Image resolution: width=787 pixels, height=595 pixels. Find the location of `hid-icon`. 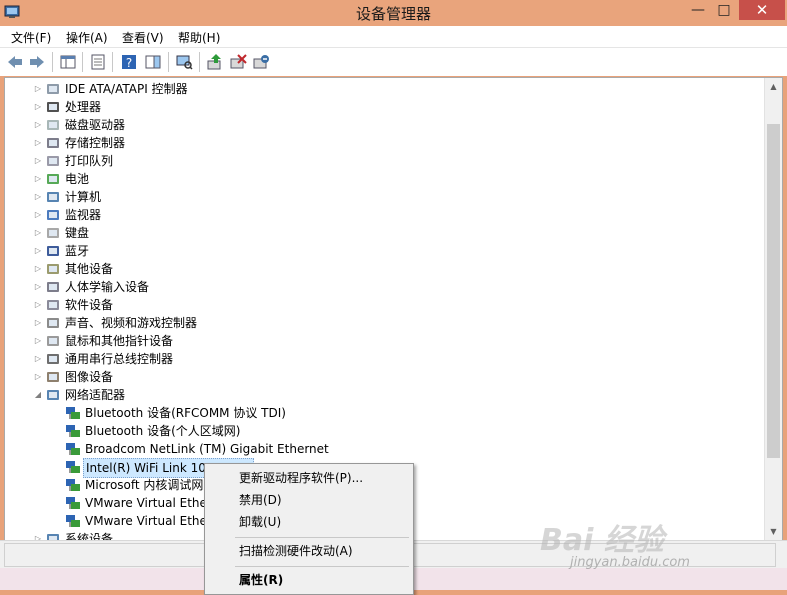

hid-icon is located at coordinates (53, 287).